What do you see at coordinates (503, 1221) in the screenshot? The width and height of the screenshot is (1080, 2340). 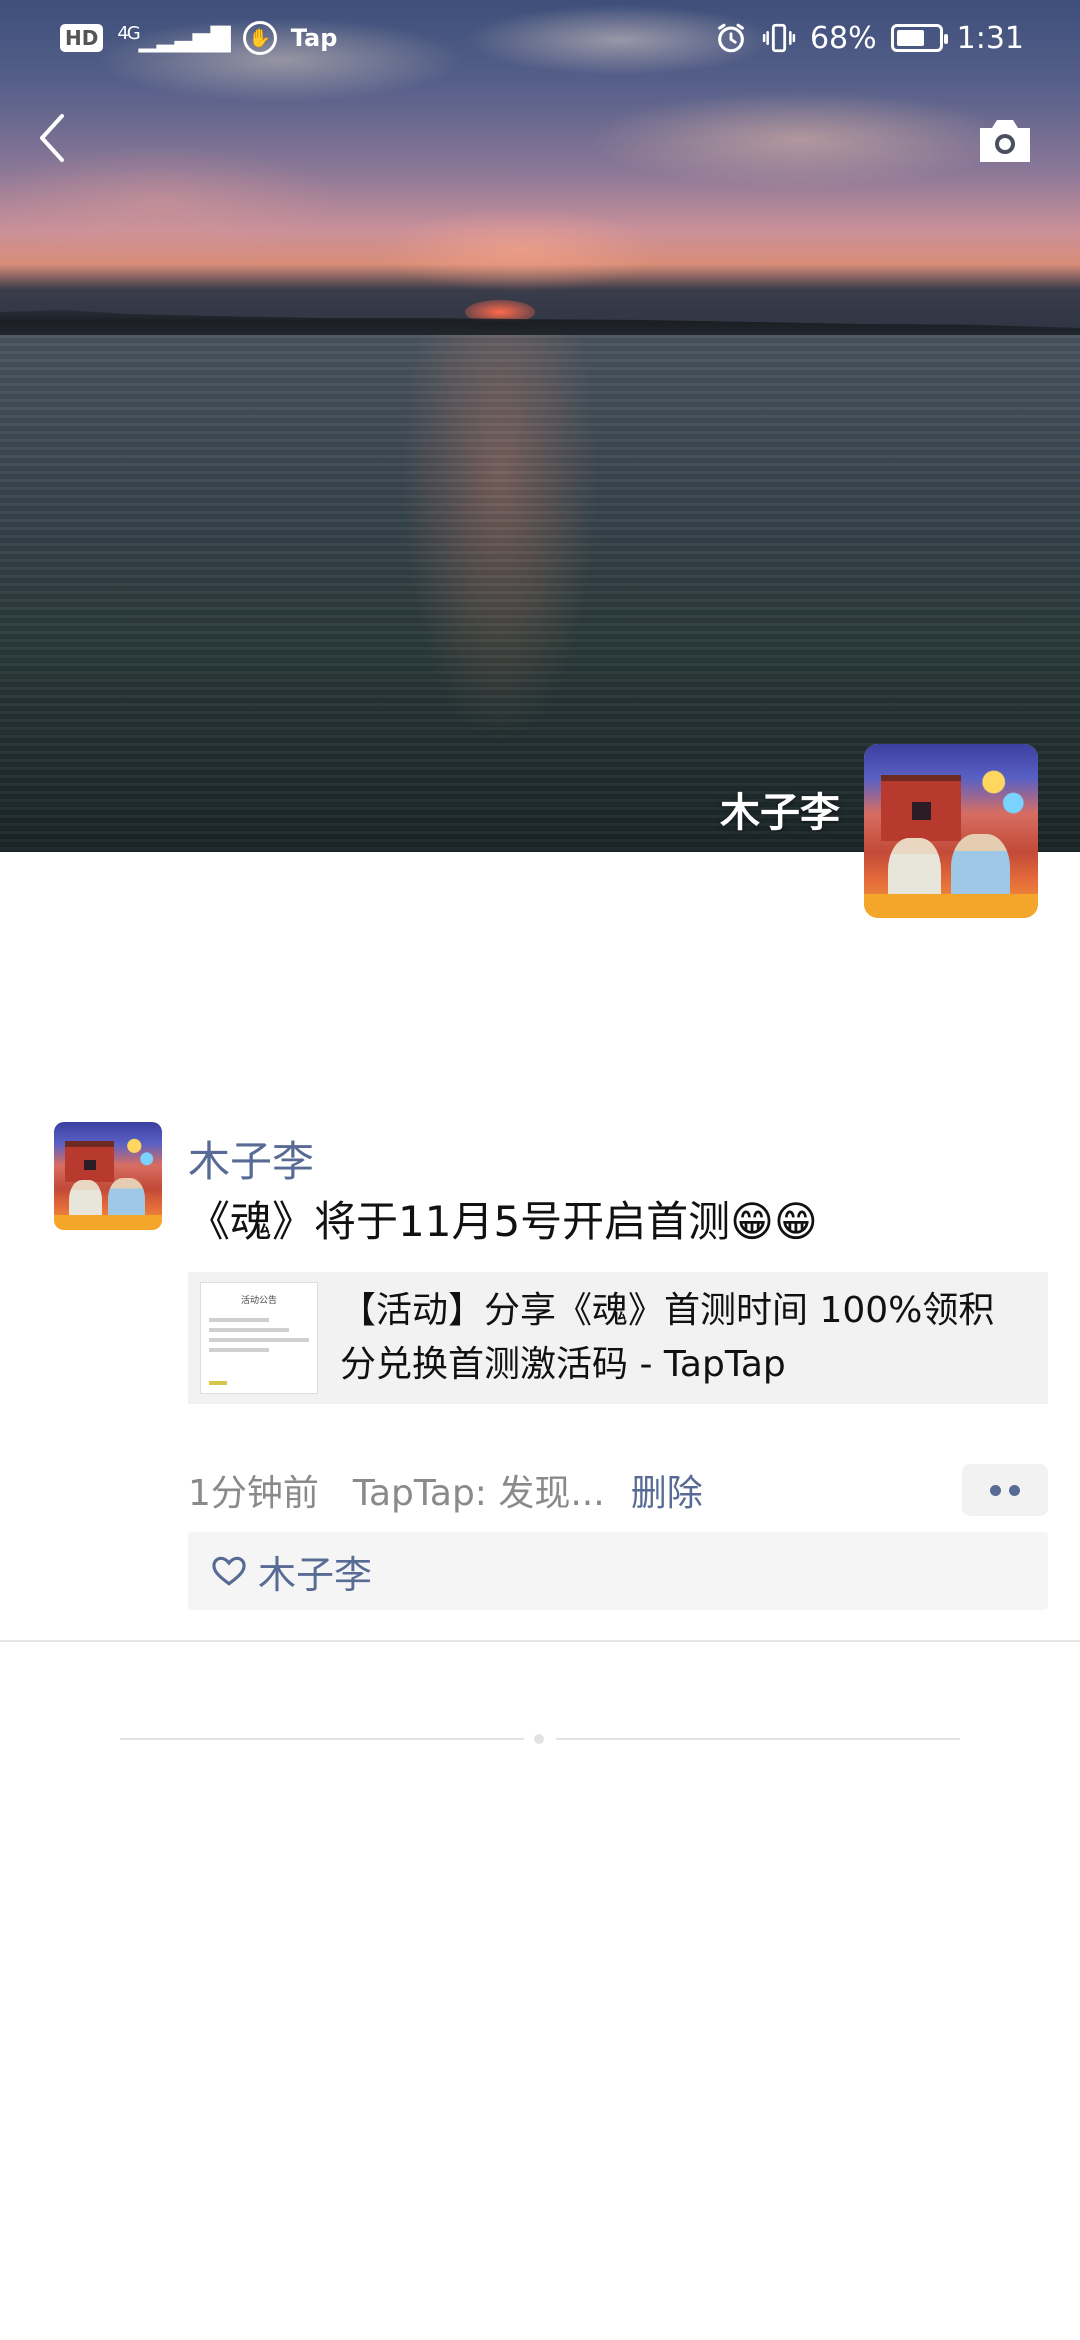 I see `post-text: 《魂》将于11月5号开启首测😁😁` at bounding box center [503, 1221].